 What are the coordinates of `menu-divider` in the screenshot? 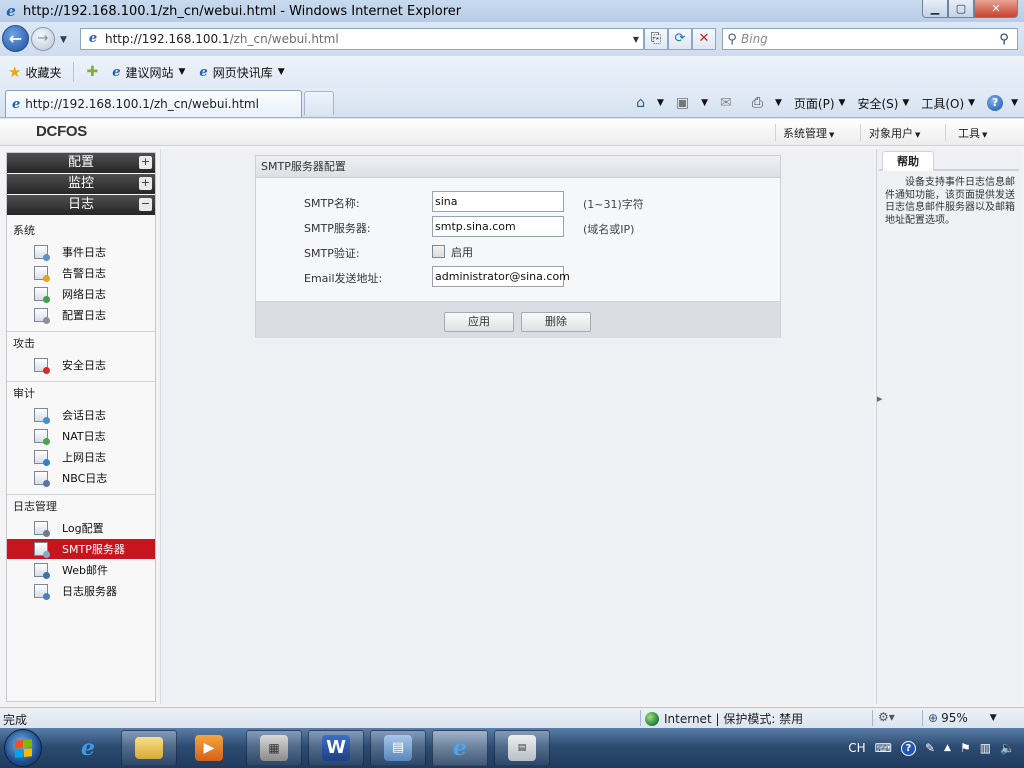 It's located at (775, 132).